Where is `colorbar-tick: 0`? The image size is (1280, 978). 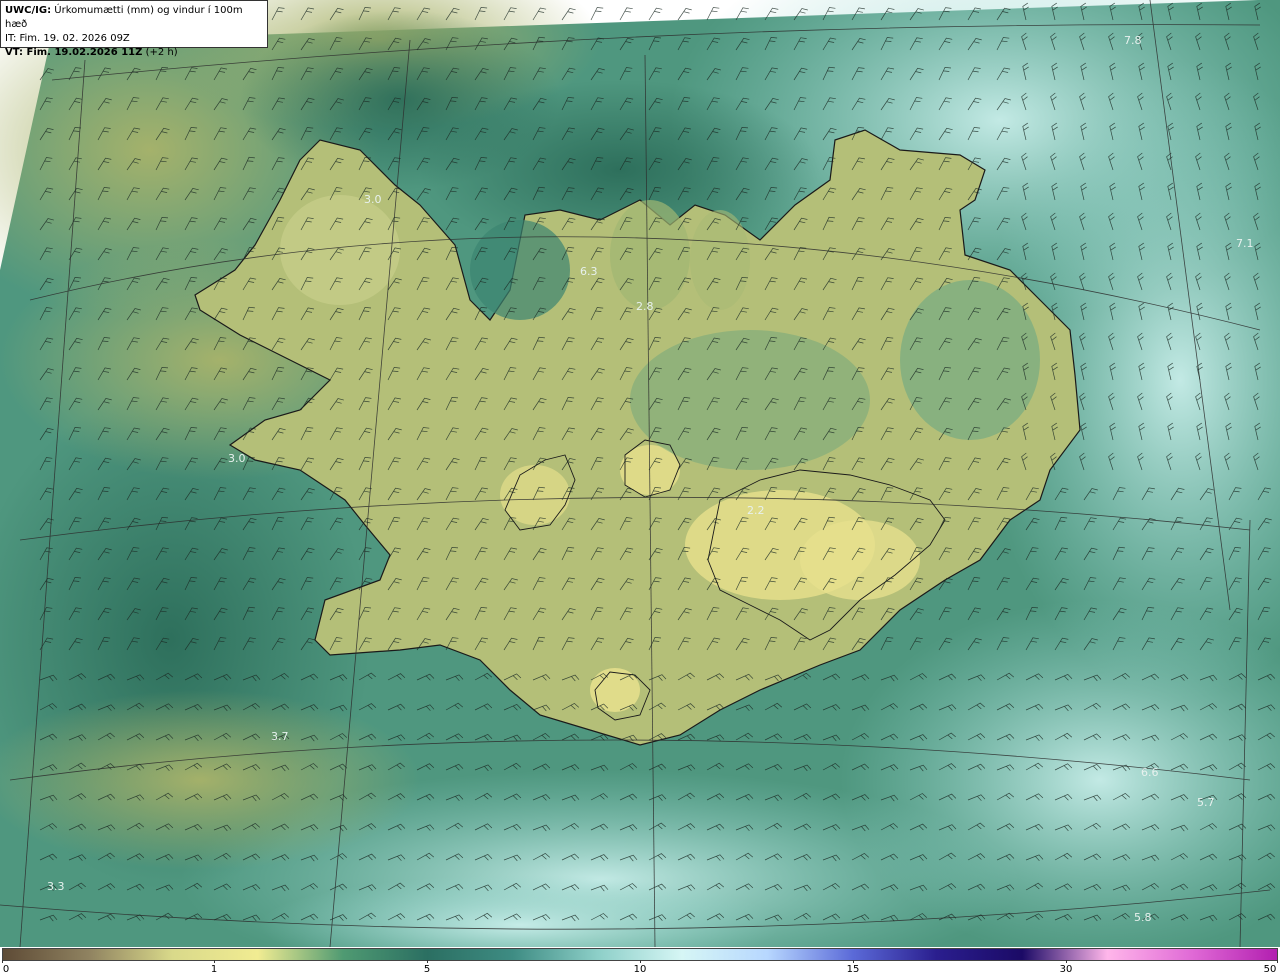 colorbar-tick: 0 is located at coordinates (6, 969).